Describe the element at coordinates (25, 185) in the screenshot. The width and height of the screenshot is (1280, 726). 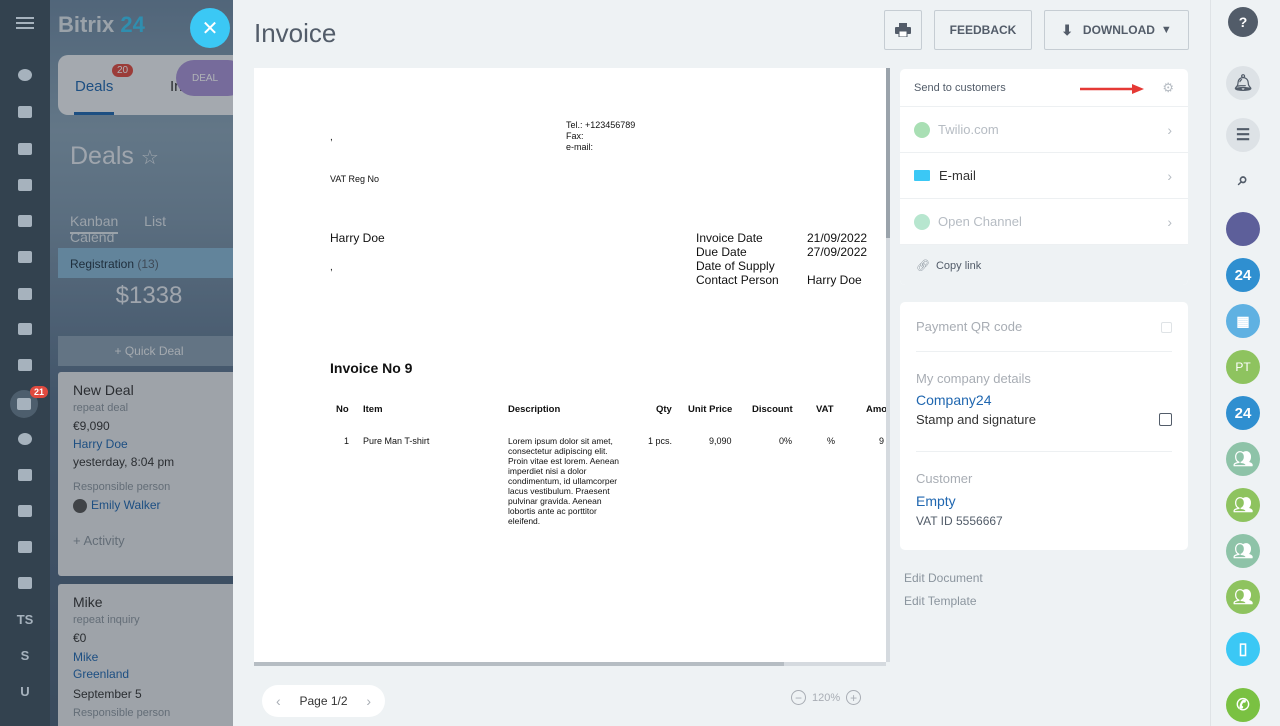
I see `calendar-icon` at that location.